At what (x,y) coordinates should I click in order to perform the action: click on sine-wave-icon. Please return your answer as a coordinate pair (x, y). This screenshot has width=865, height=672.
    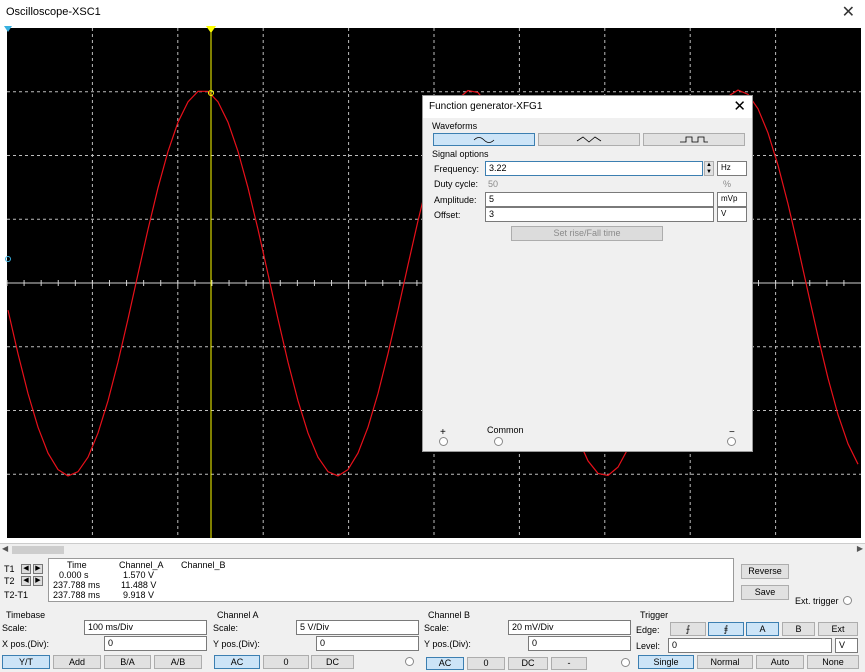
    Looking at the image, I should click on (484, 139).